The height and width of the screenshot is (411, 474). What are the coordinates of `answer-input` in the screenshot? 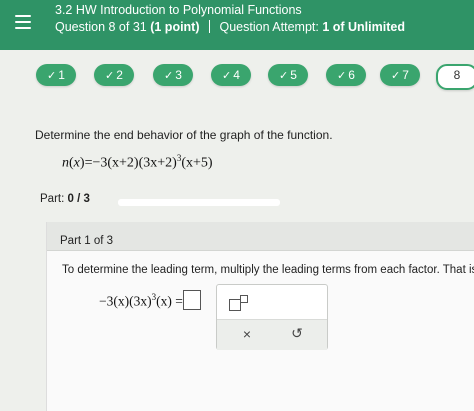 It's located at (192, 300).